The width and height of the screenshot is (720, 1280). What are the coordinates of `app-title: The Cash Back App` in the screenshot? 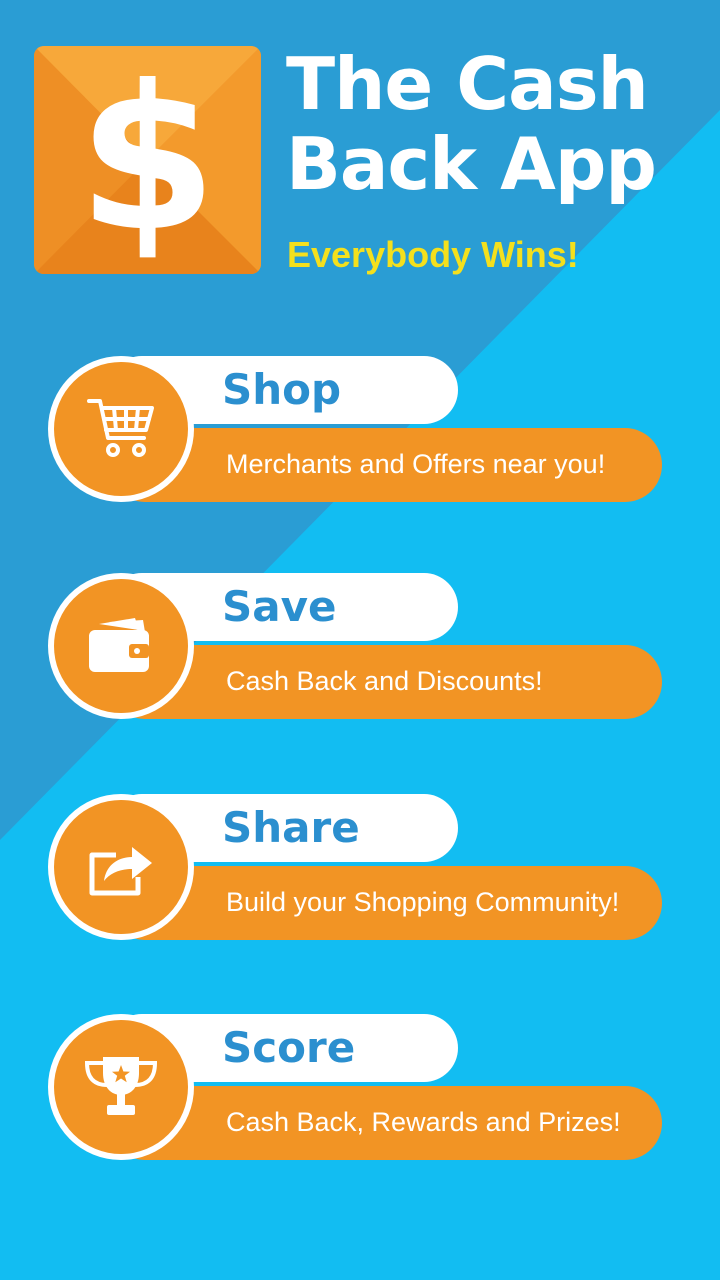 It's located at (496, 124).